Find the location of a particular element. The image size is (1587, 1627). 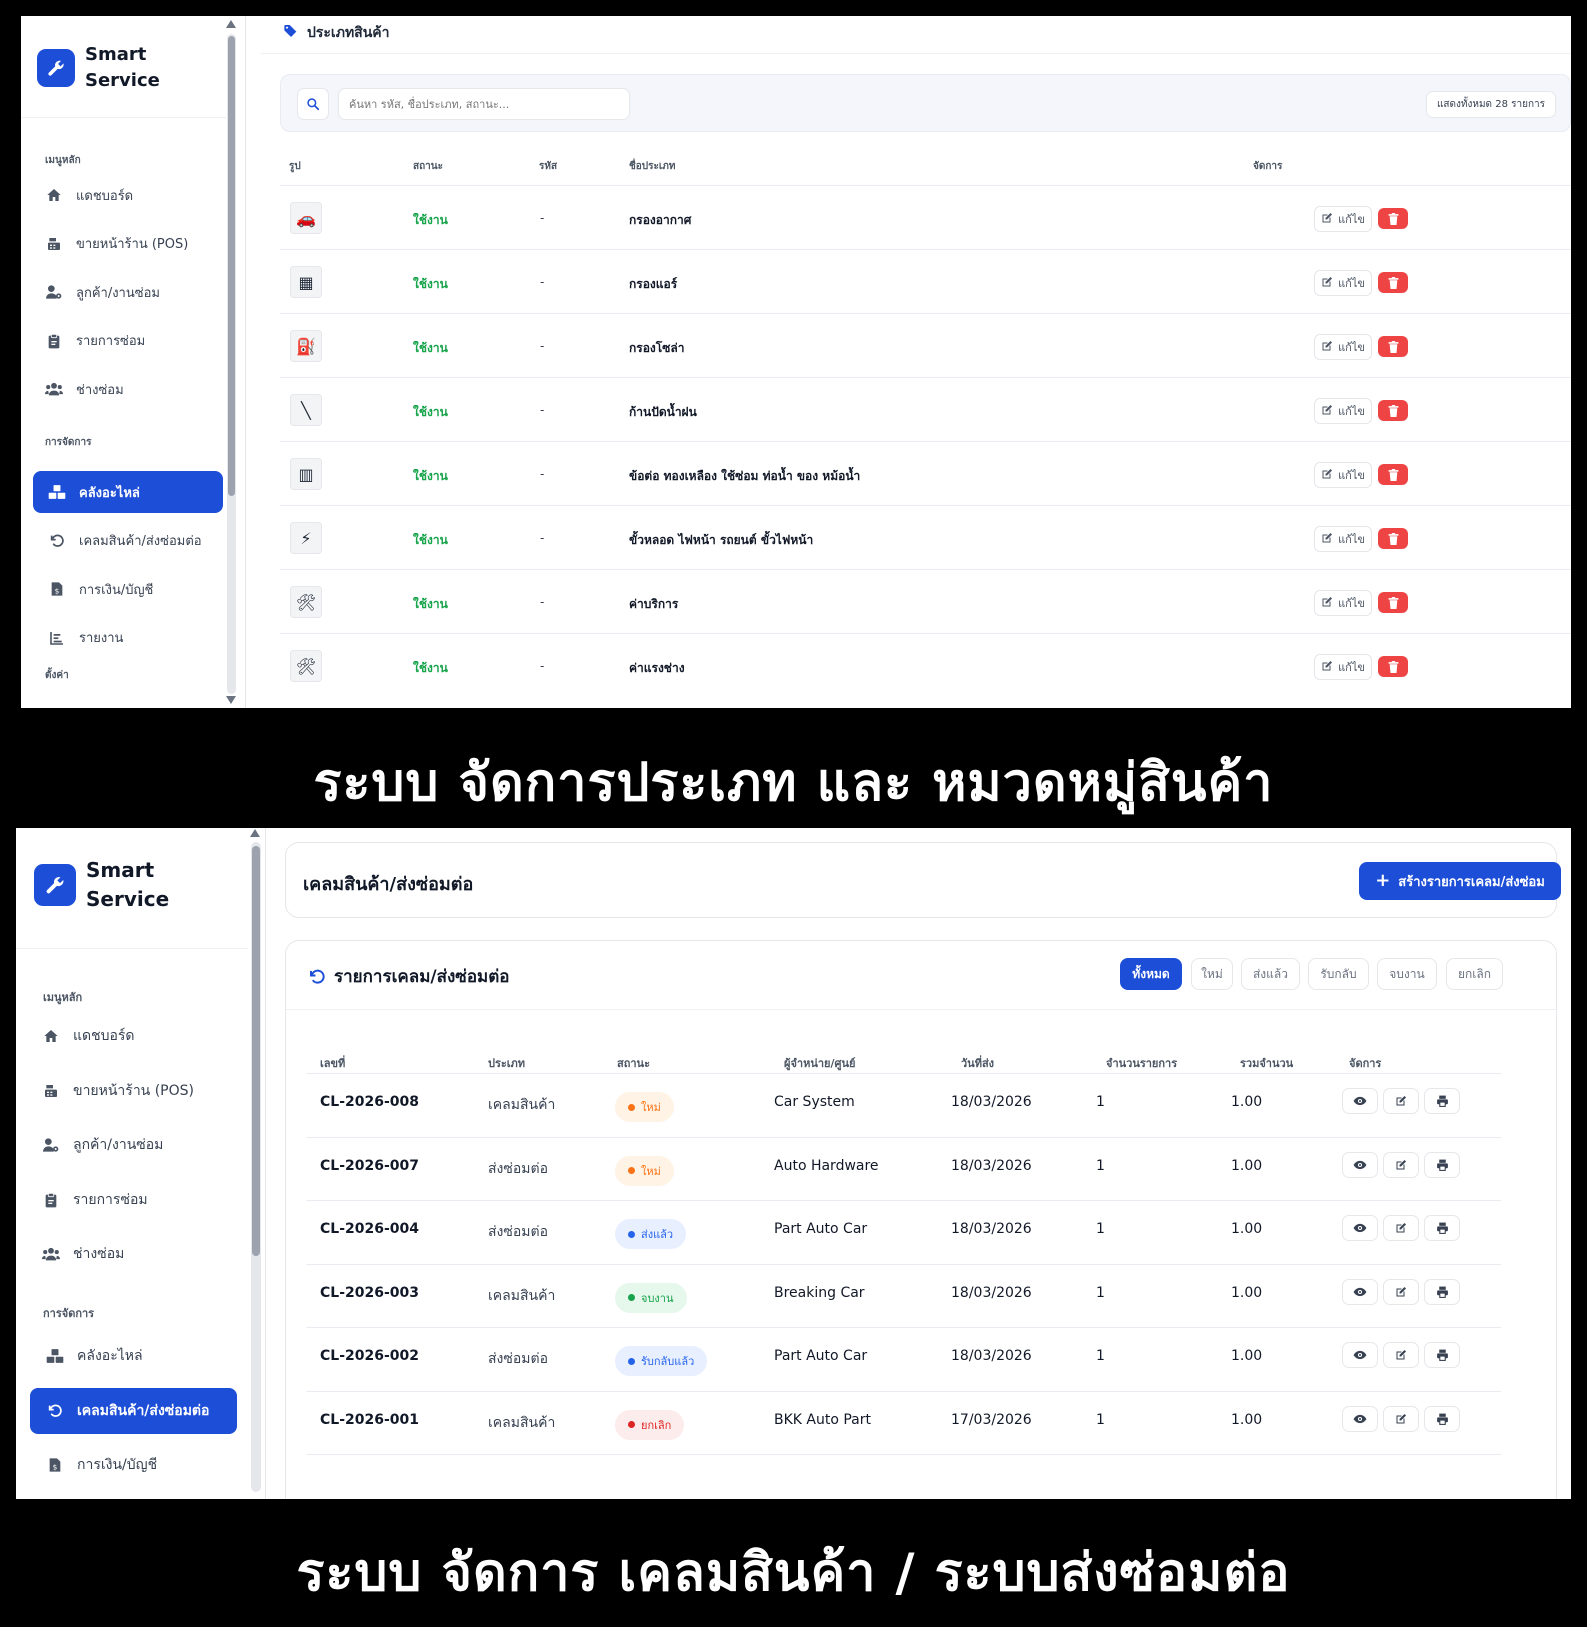

search-button is located at coordinates (313, 104).